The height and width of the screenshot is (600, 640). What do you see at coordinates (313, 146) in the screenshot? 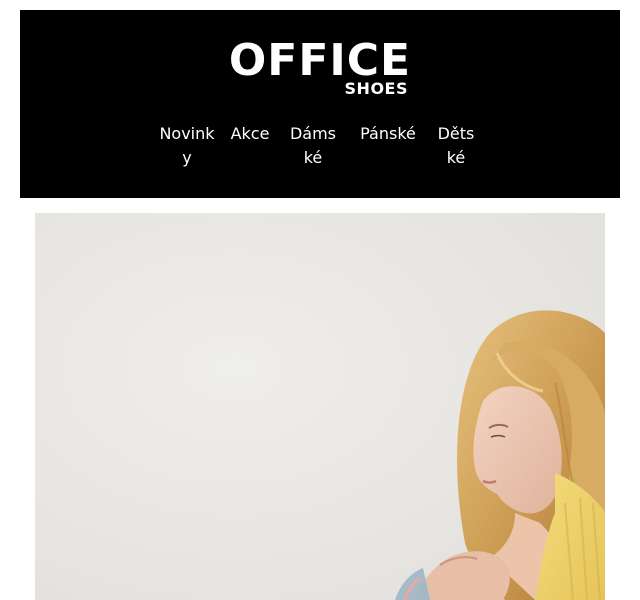
I see `nav-link-damske: Dámské` at bounding box center [313, 146].